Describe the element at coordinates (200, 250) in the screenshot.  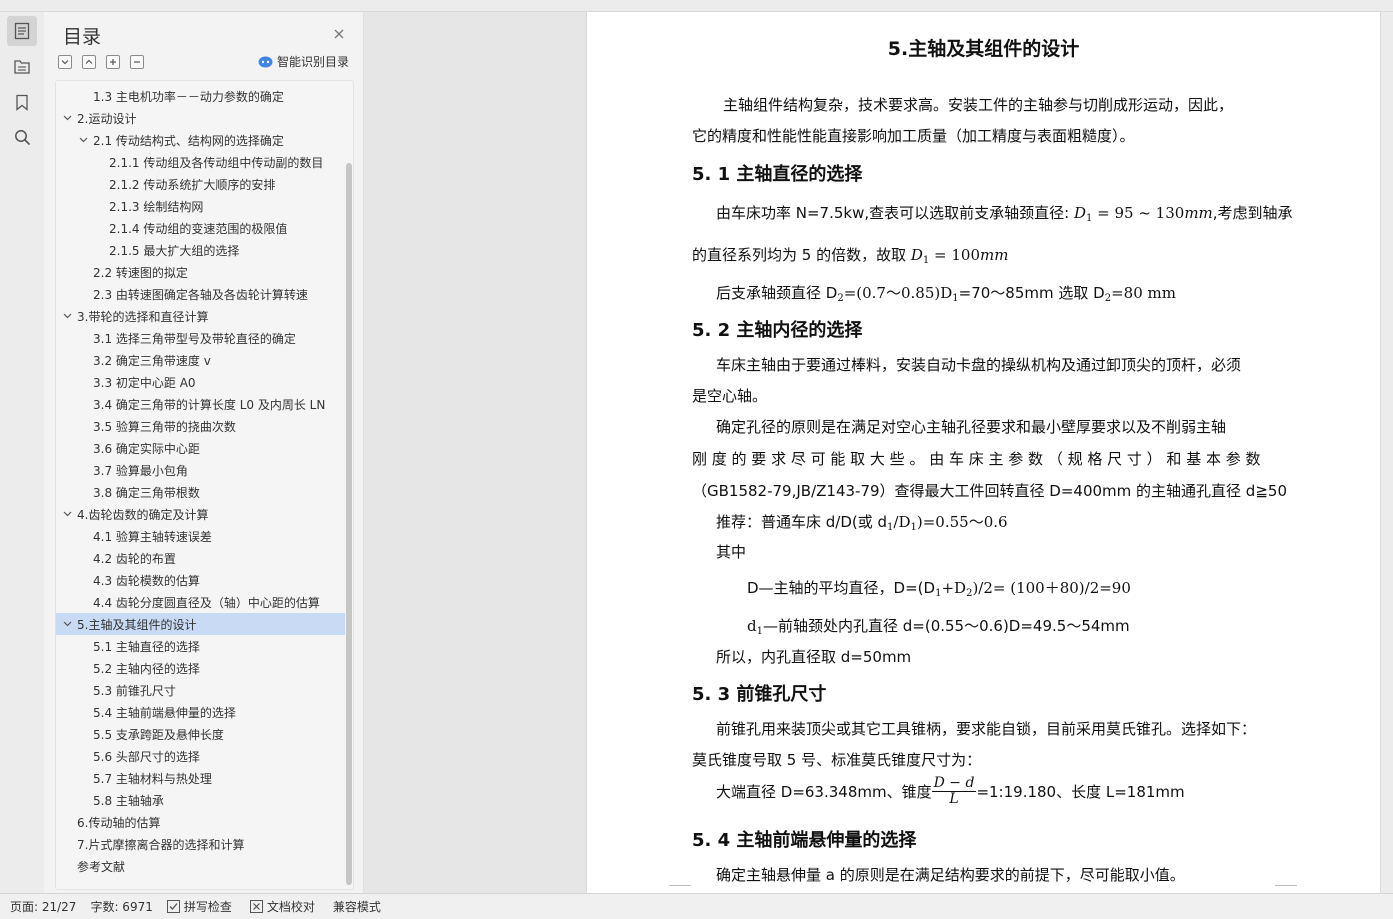
I see `toc-item: 2.1.5 最大扩大组的选择` at that location.